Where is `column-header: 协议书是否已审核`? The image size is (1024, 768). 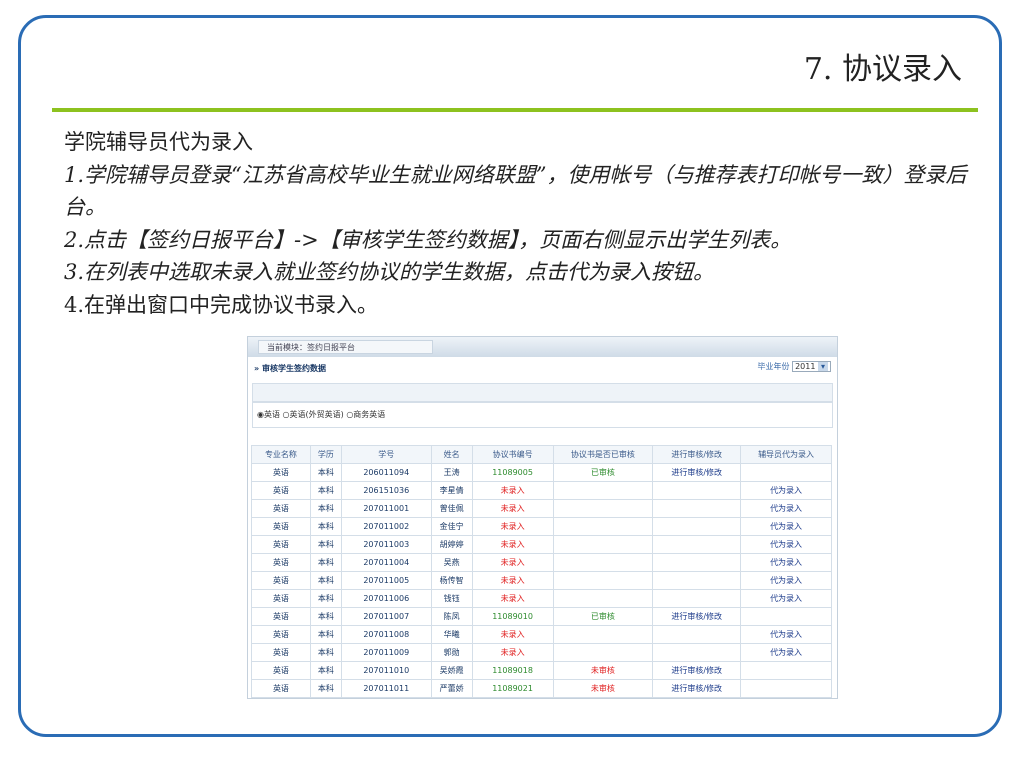 column-header: 协议书是否已审核 is located at coordinates (603, 454).